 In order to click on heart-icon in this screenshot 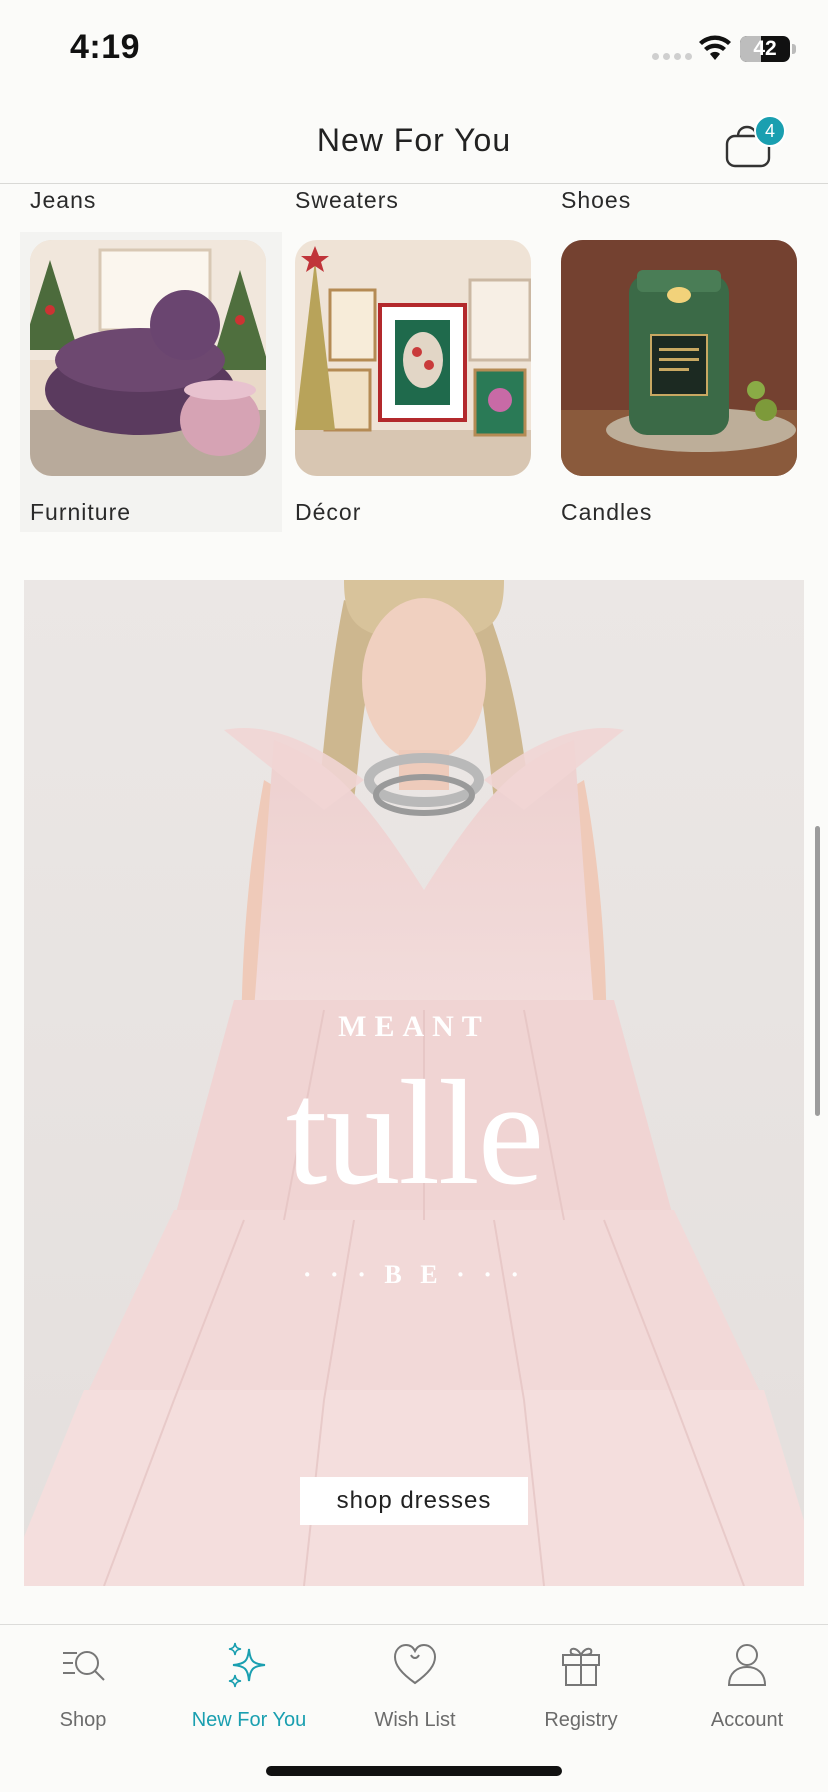, I will do `click(415, 1664)`.